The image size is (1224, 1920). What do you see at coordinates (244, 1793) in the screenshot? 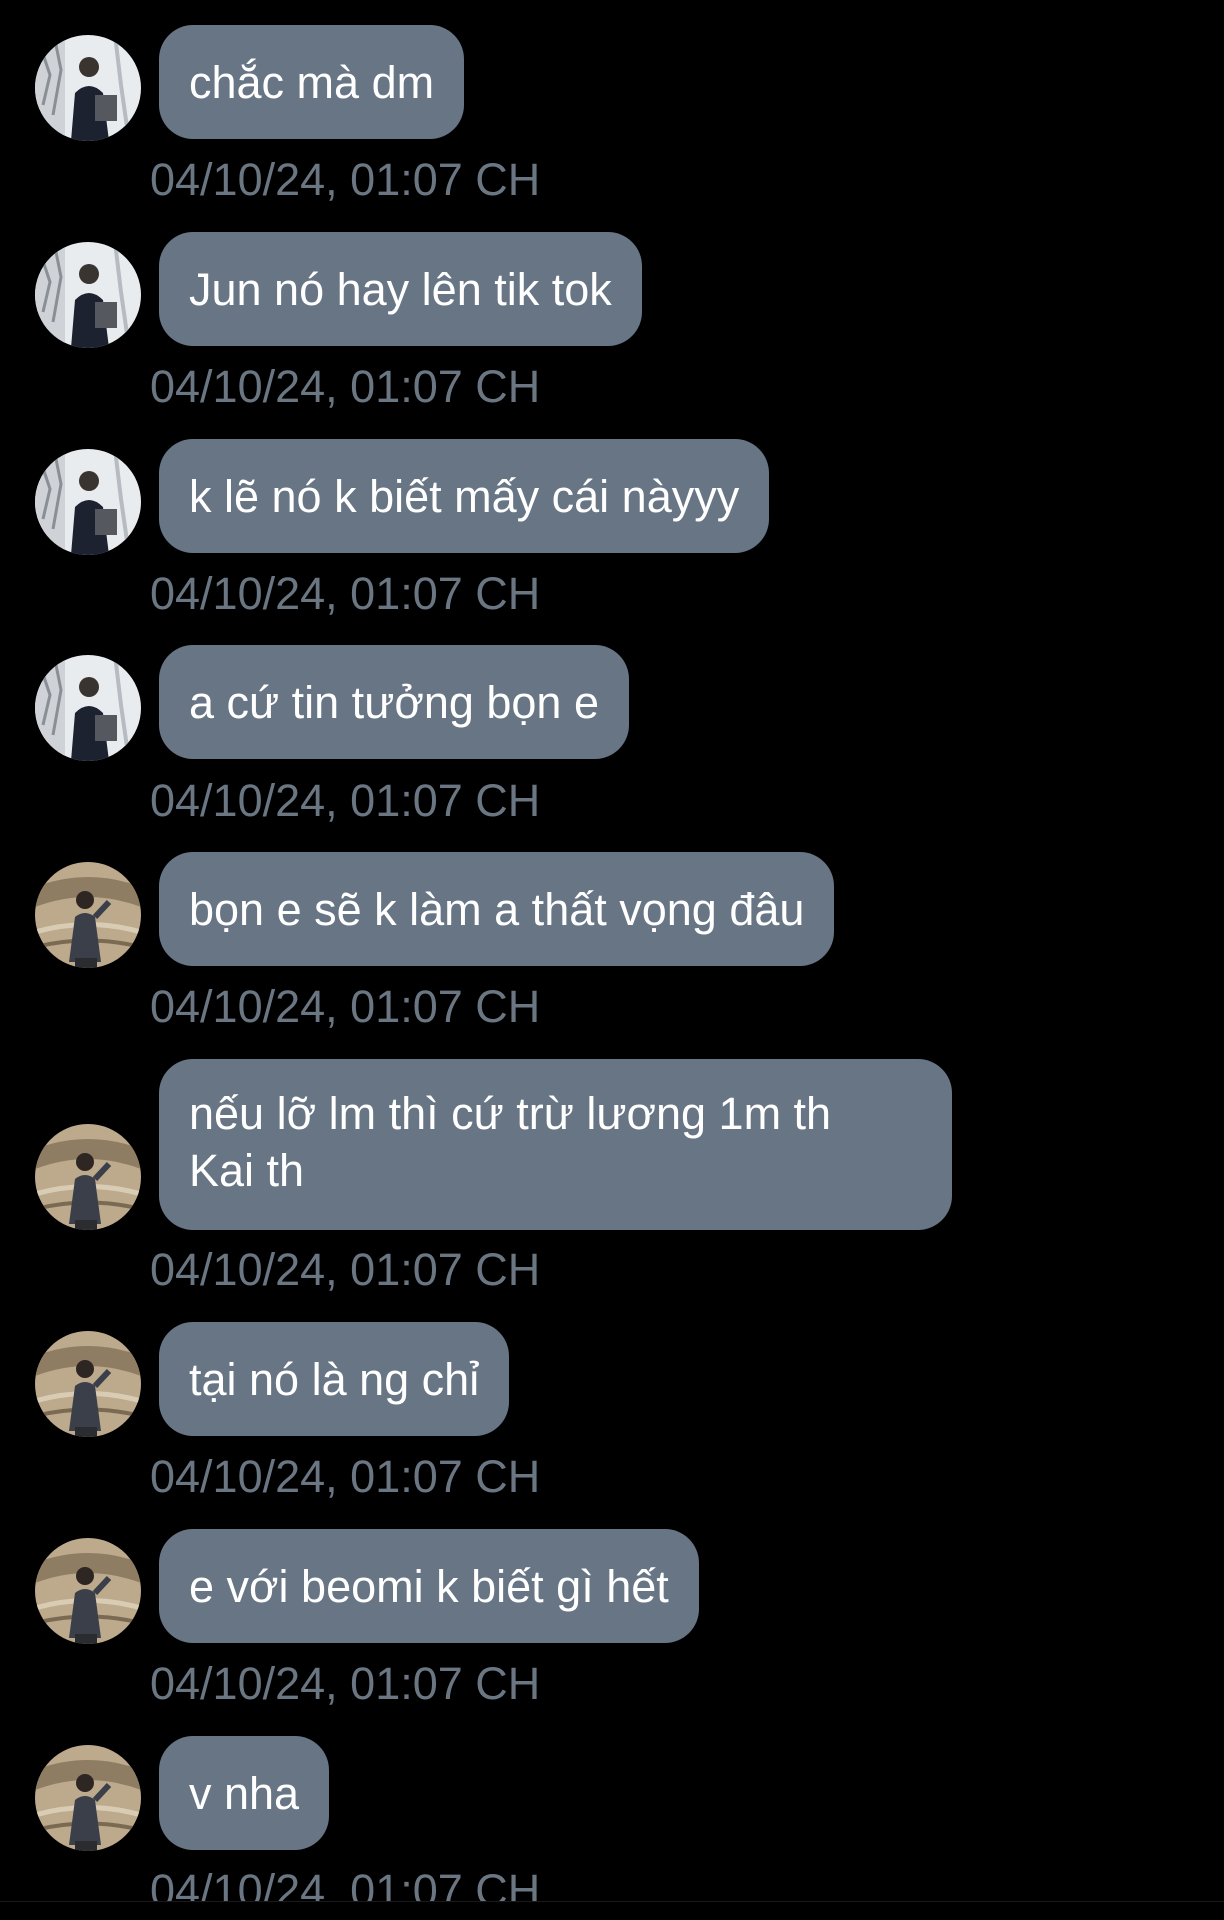
I see `message-bubble: v nha` at bounding box center [244, 1793].